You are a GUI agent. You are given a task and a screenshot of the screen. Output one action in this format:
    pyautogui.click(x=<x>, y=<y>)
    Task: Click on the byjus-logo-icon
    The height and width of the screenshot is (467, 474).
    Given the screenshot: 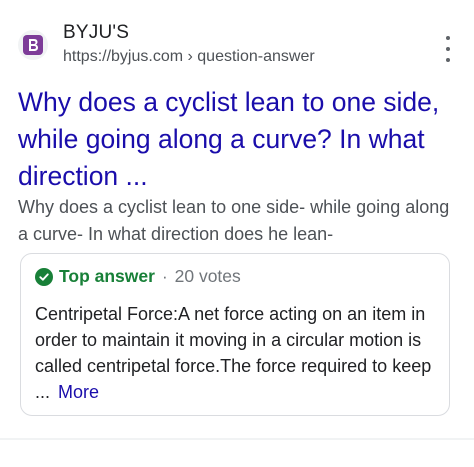 What is the action you would take?
    pyautogui.click(x=33, y=45)
    